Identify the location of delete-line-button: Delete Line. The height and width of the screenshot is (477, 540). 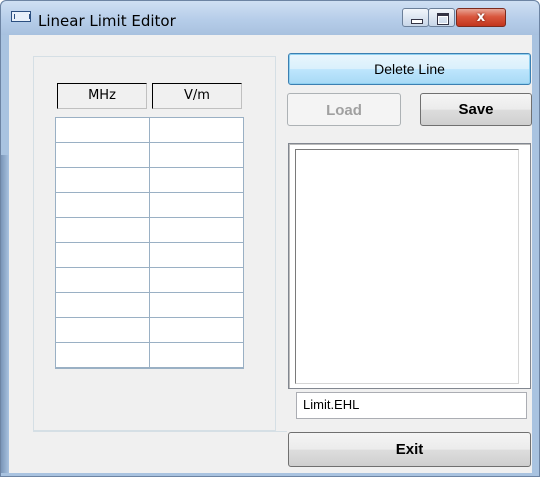
(409, 69).